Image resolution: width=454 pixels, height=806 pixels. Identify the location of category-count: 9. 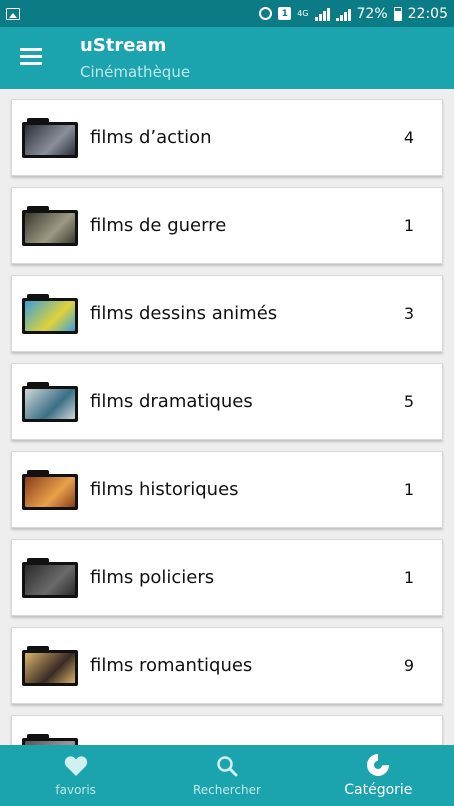
(408, 665).